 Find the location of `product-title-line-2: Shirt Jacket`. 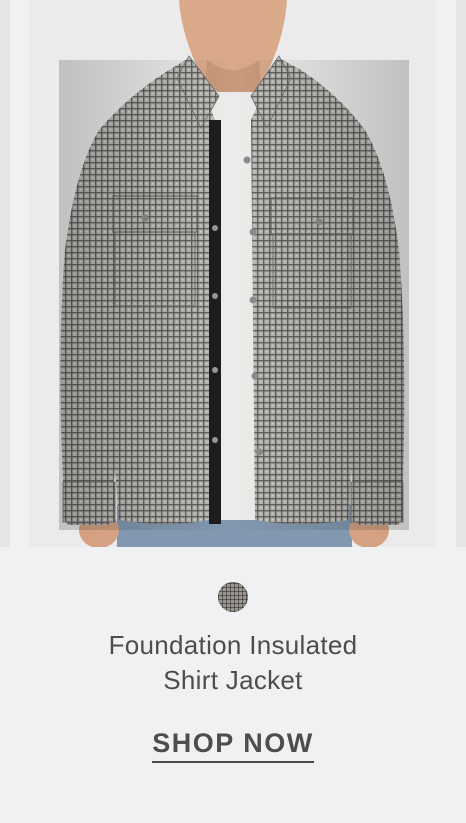

product-title-line-2: Shirt Jacket is located at coordinates (233, 680).